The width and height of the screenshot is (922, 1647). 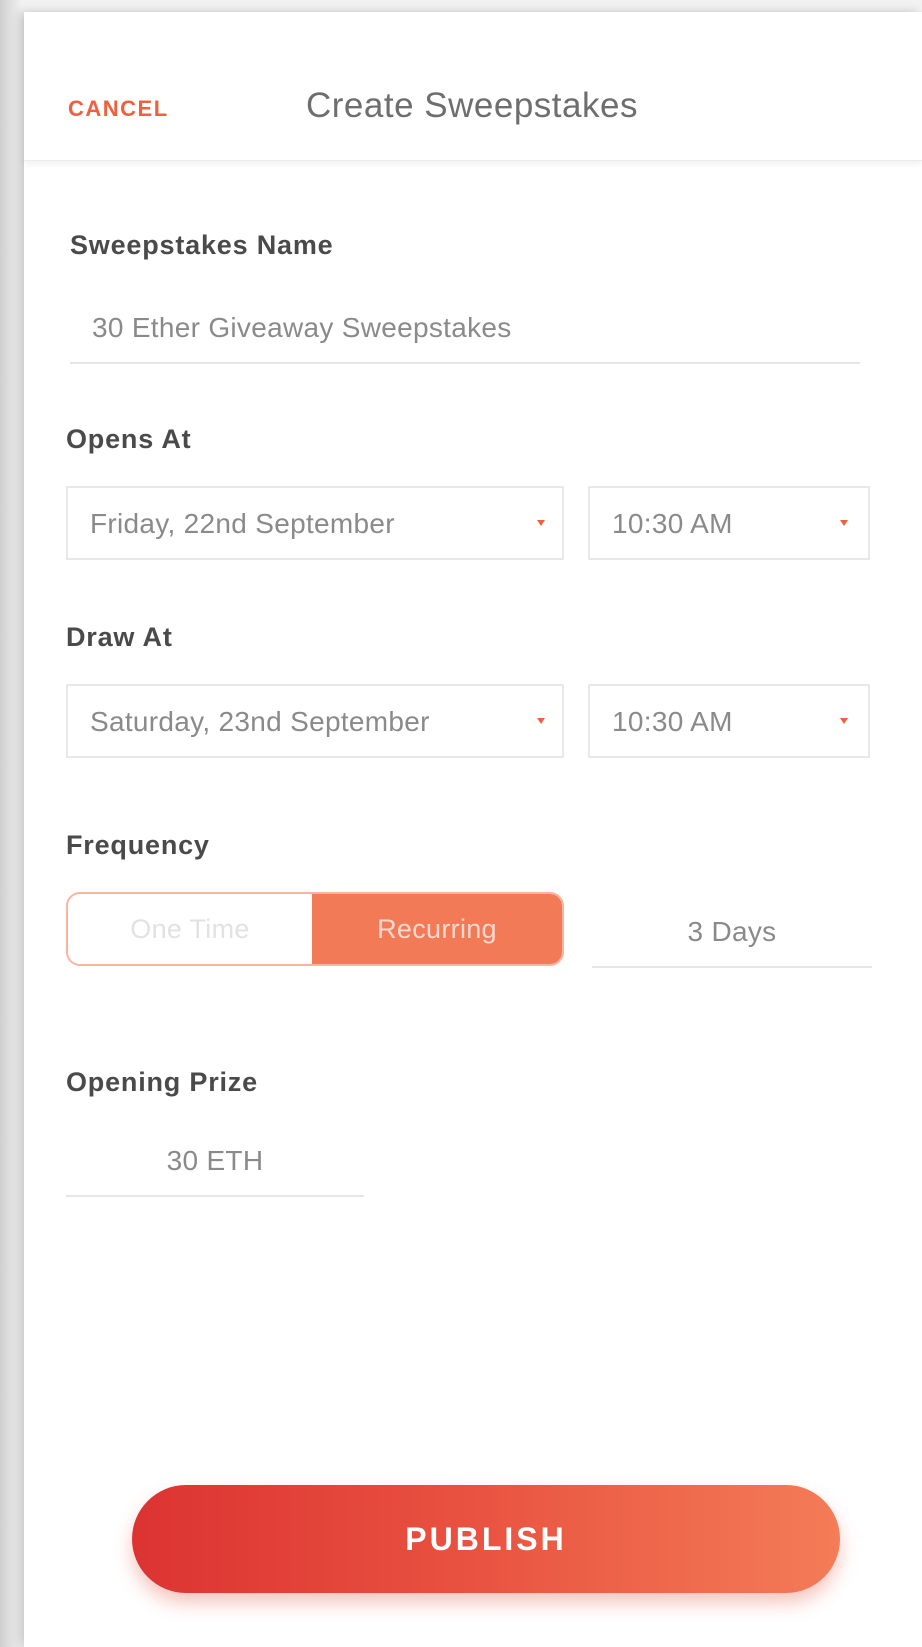 What do you see at coordinates (119, 637) in the screenshot?
I see `draw-at-label: Draw At` at bounding box center [119, 637].